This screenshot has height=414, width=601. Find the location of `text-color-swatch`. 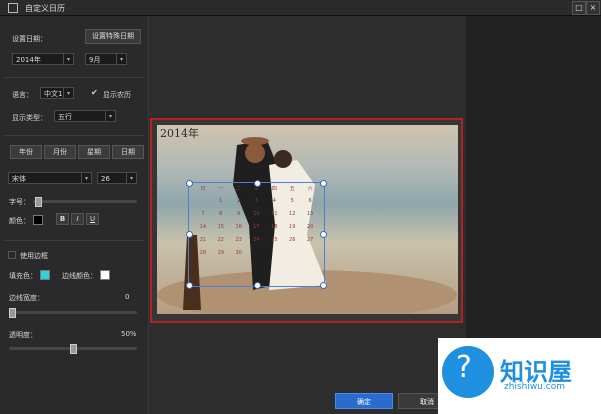

text-color-swatch is located at coordinates (38, 220).